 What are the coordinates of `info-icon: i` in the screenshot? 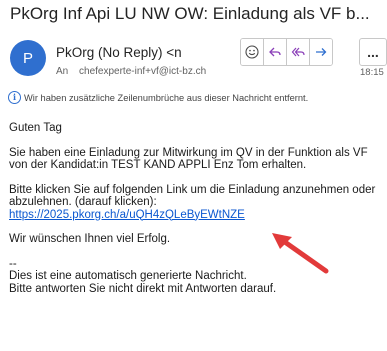 It's located at (14, 97).